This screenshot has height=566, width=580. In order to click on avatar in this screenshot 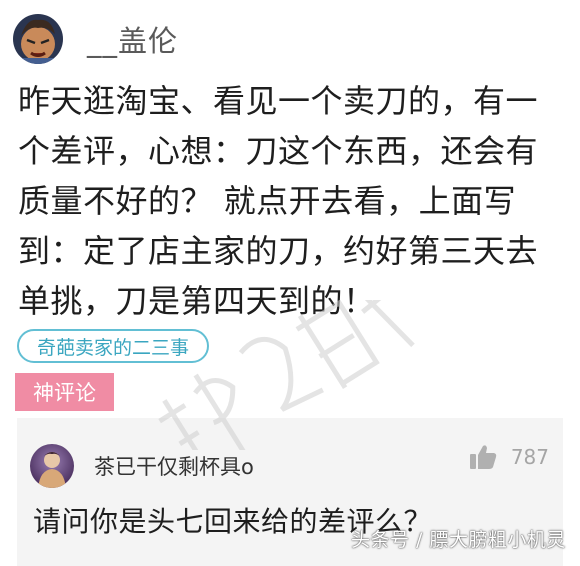, I will do `click(38, 39)`.